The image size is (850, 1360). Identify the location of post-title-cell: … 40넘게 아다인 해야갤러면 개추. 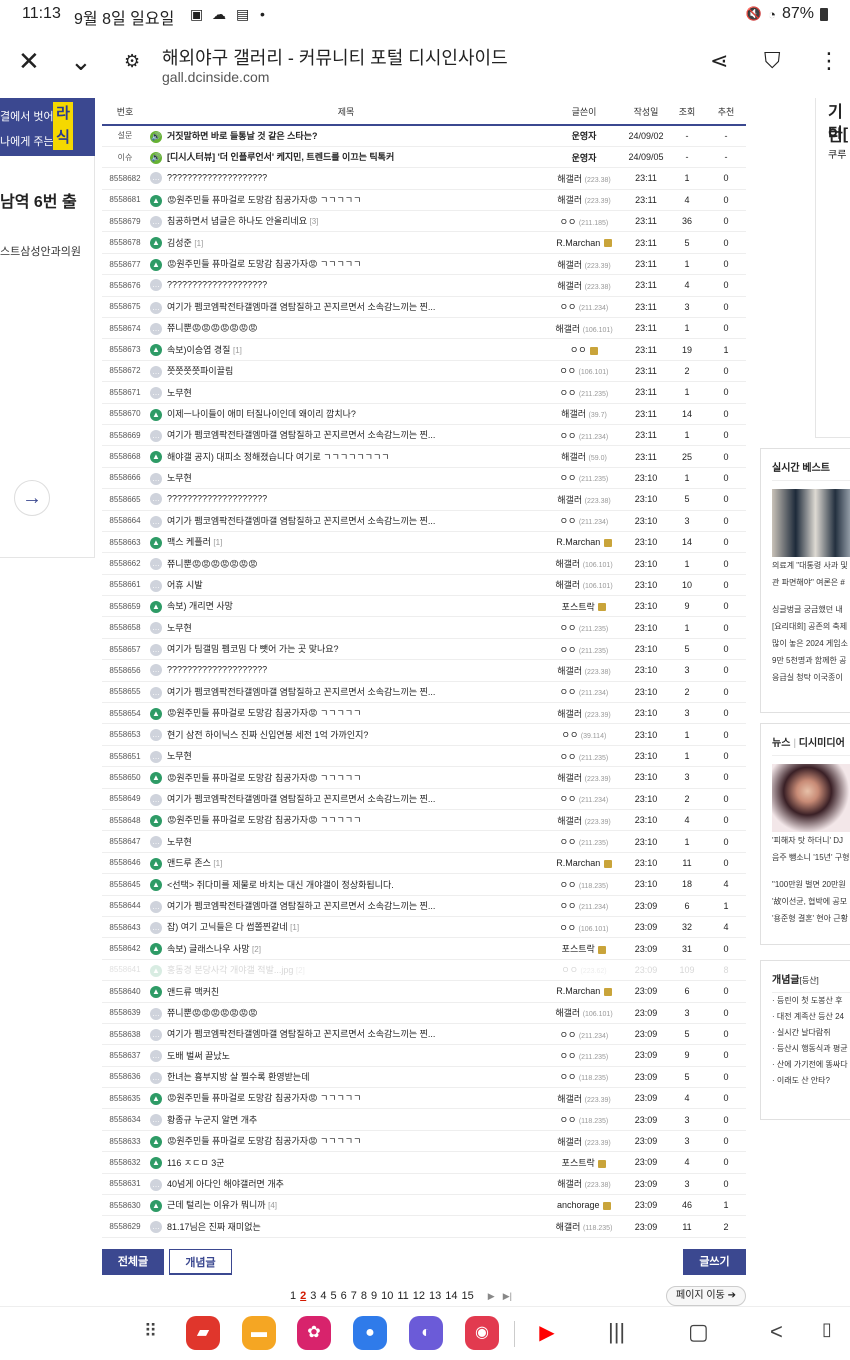
(346, 1184).